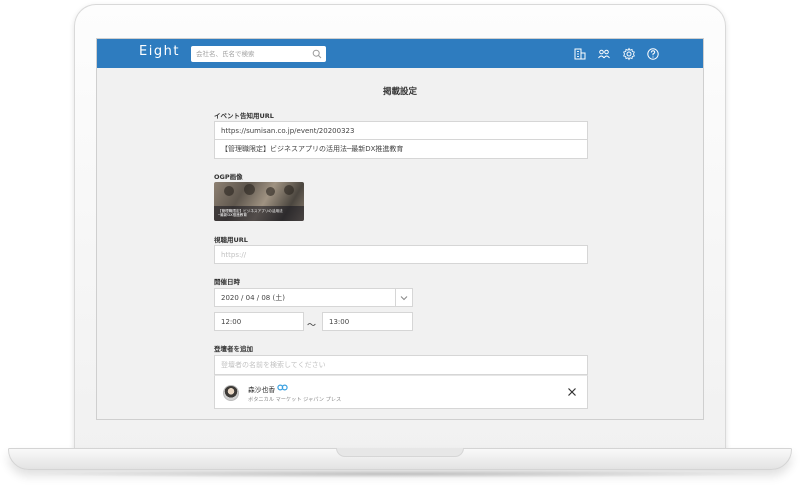  Describe the element at coordinates (261, 213) in the screenshot. I see `ogp-caption: 【管理職限定】ビジネスアプリの活用法 ─最新DX推進教育` at that location.